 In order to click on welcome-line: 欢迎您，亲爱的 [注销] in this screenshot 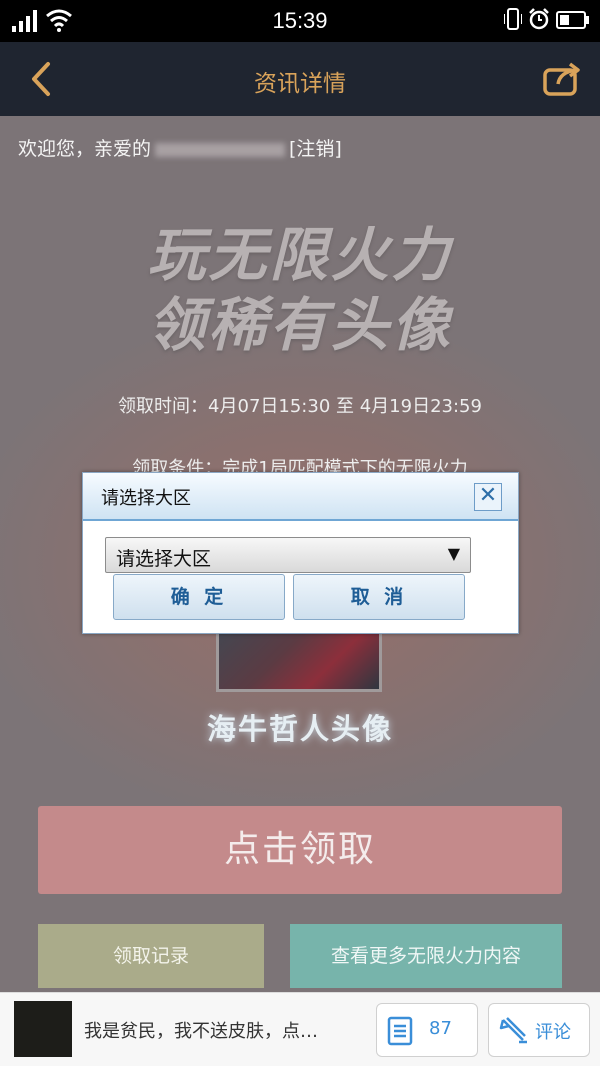, I will do `click(180, 147)`.